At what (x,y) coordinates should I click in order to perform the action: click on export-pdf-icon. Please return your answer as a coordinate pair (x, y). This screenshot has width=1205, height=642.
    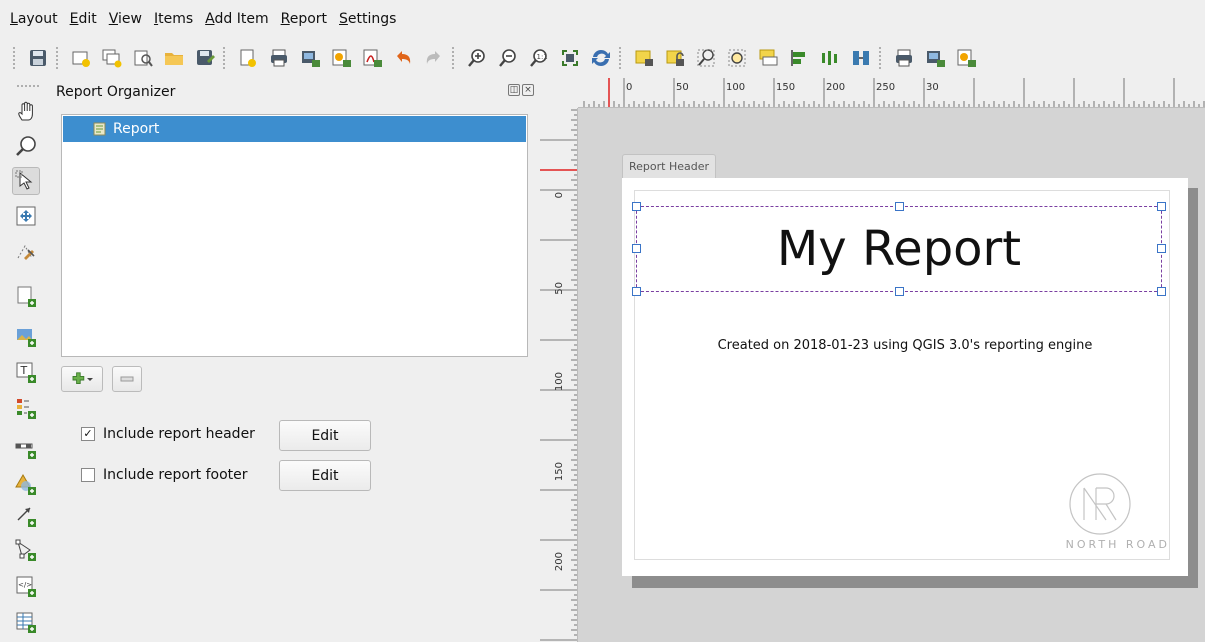
    Looking at the image, I should click on (371, 58).